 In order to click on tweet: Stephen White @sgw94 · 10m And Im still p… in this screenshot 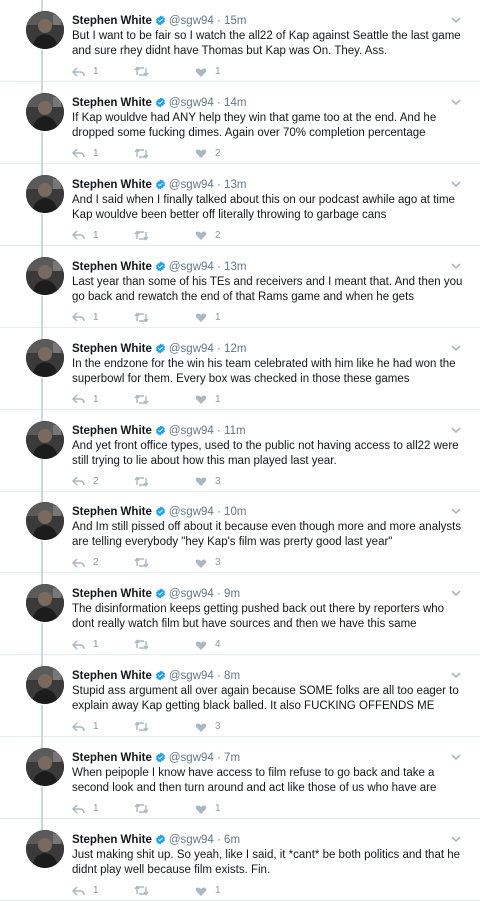, I will do `click(240, 532)`.